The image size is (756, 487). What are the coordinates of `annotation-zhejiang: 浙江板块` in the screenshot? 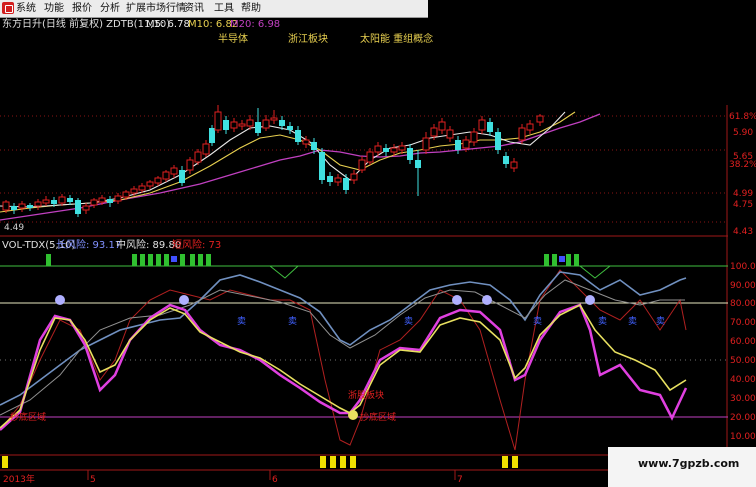 It's located at (308, 38).